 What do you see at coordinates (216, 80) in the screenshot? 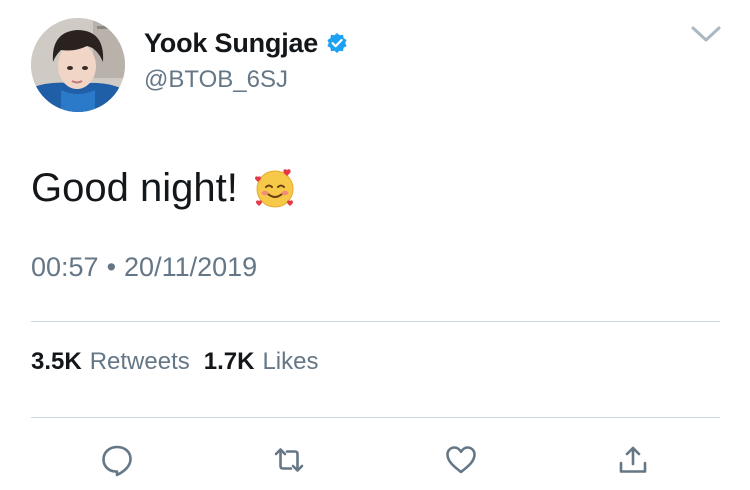
I see `user-handle: @BTOB_6SJ` at bounding box center [216, 80].